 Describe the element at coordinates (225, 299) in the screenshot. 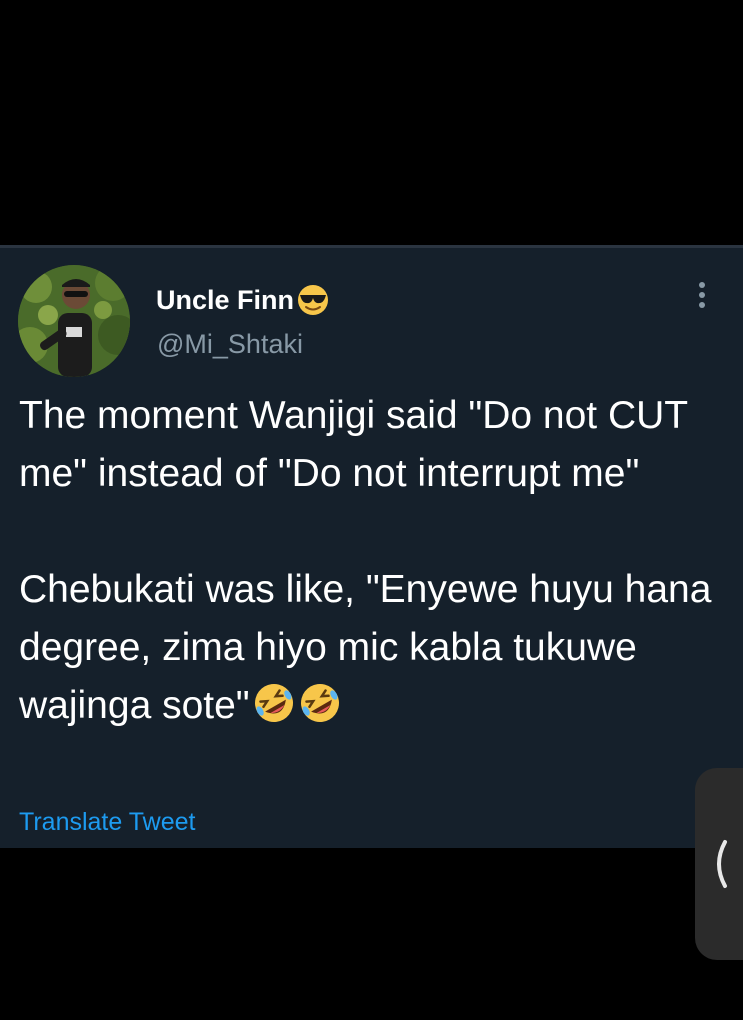

I see `display-name-text: Uncle Finn` at that location.